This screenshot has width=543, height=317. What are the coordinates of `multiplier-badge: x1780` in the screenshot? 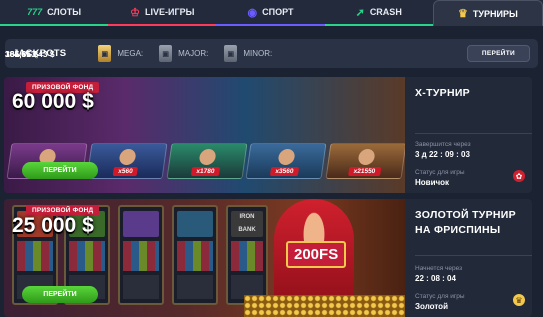 It's located at (205, 171).